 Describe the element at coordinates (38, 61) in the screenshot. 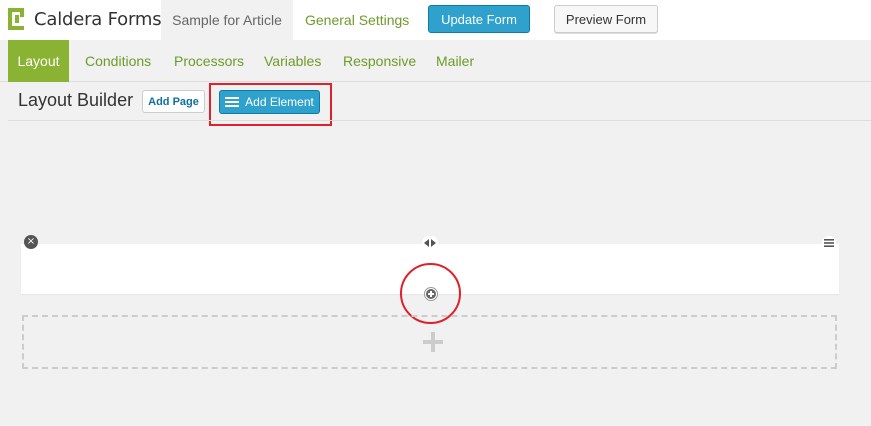

I see `tab-layout: Layout` at that location.